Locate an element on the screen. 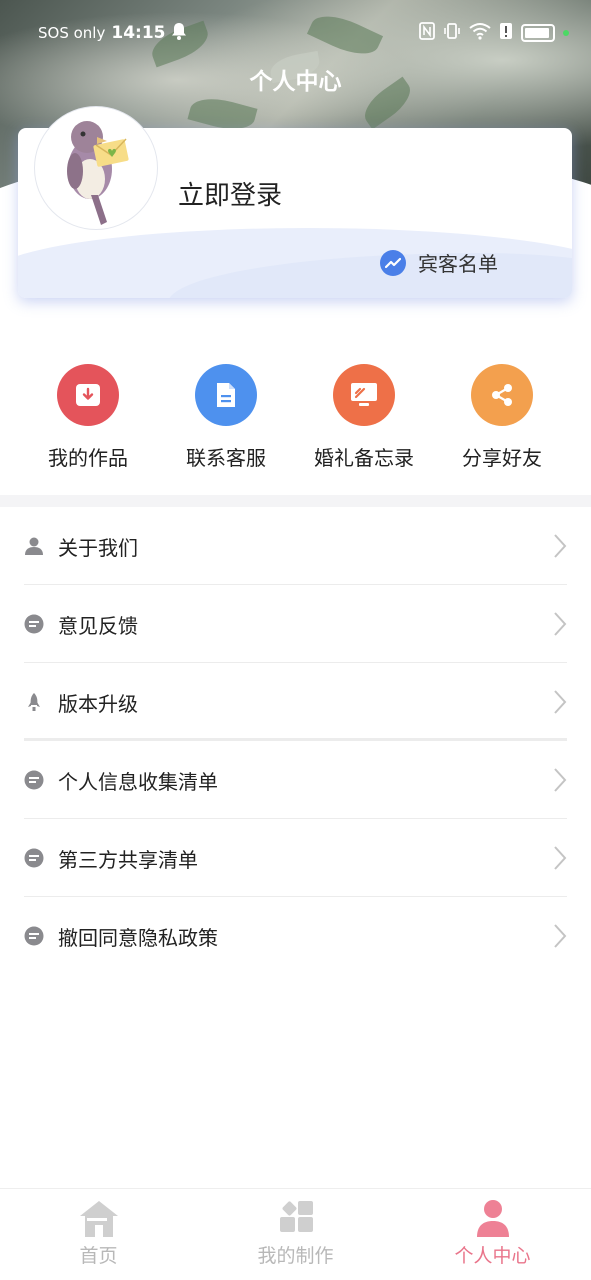 The image size is (591, 1280). guest-list-button: 宾客名单 is located at coordinates (439, 262).